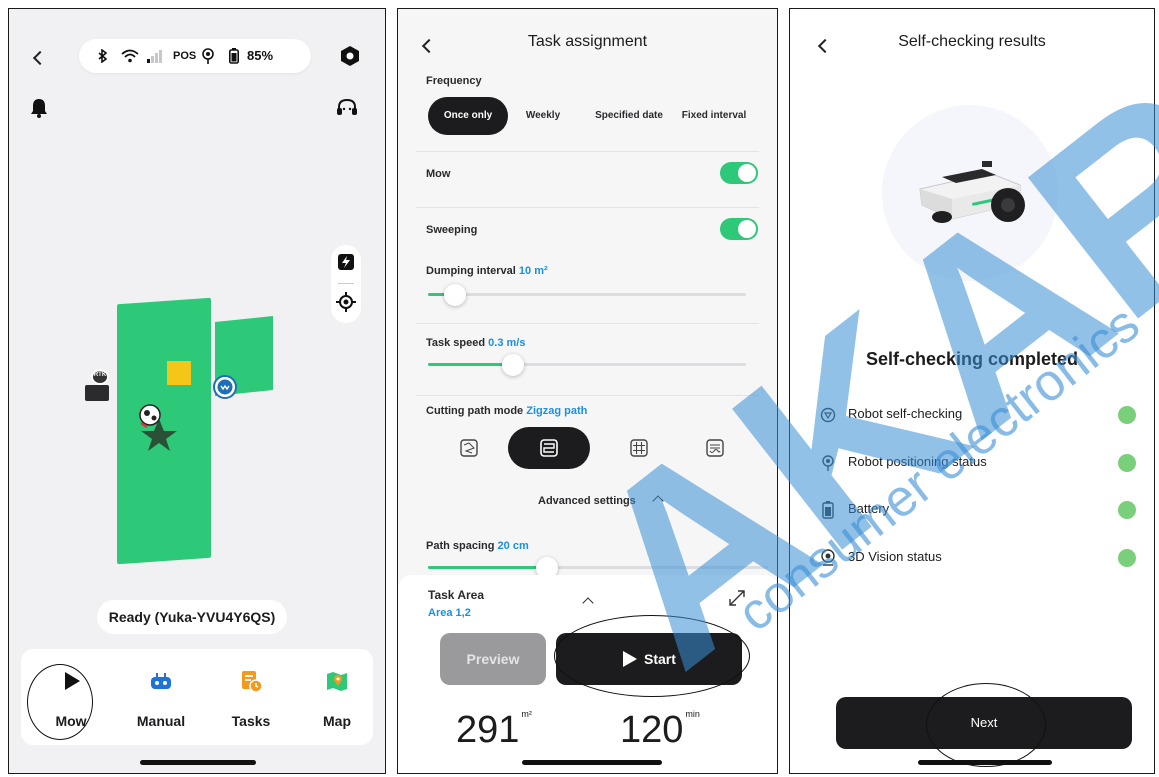 The height and width of the screenshot is (777, 1159). Describe the element at coordinates (469, 364) in the screenshot. I see `task-speed-fill` at that location.